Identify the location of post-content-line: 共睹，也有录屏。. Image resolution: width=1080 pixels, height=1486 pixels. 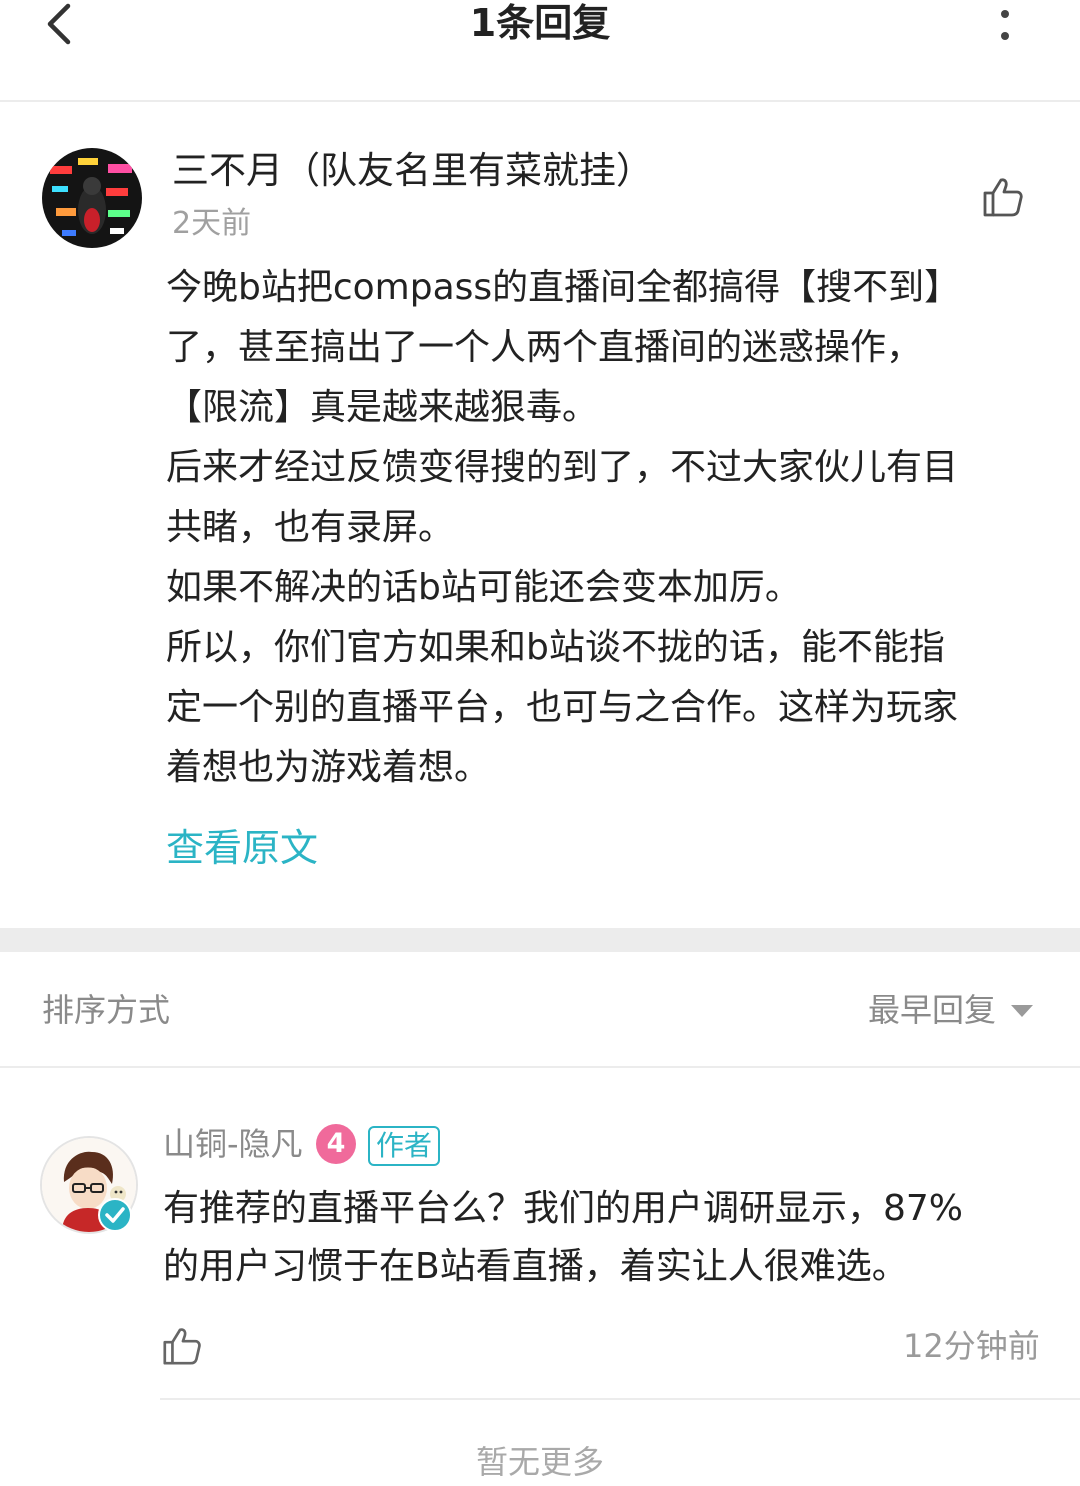
(310, 527).